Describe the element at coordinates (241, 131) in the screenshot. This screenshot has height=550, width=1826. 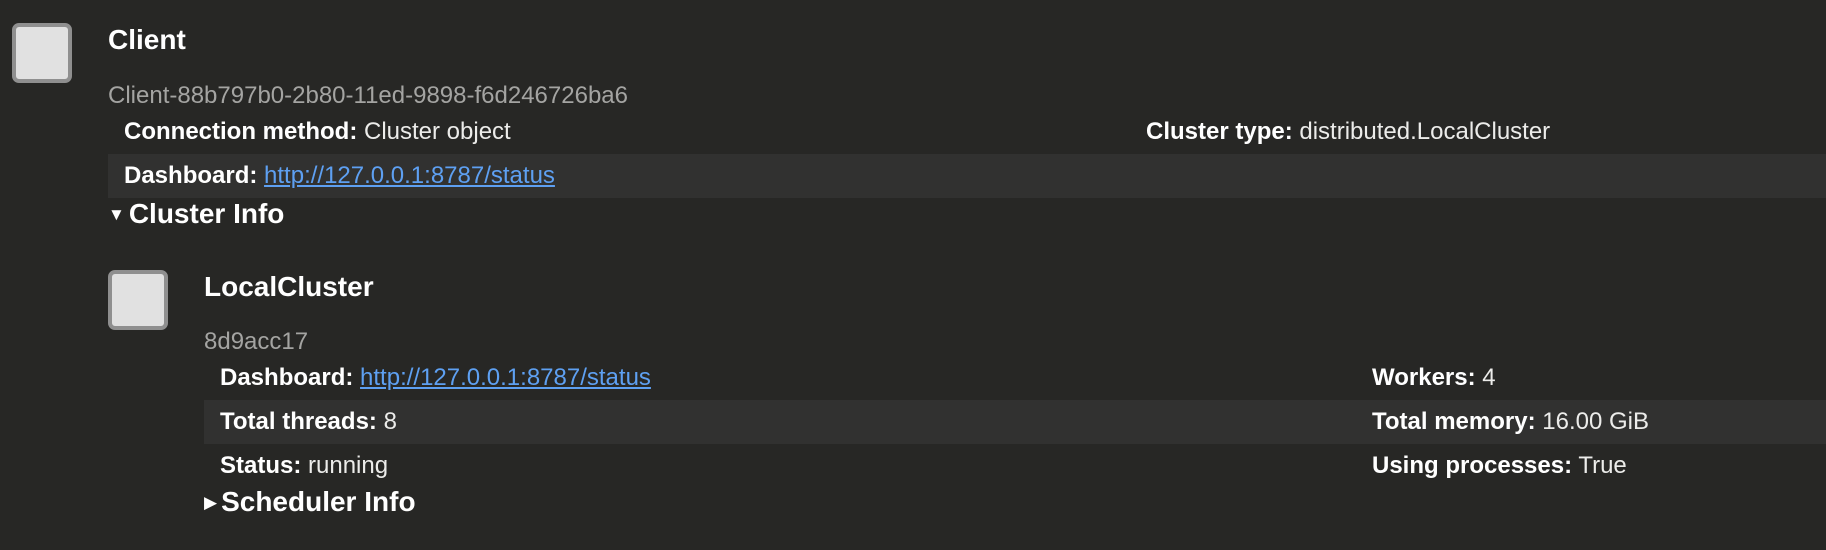
I see `connection-method-label: Connection method:` at that location.